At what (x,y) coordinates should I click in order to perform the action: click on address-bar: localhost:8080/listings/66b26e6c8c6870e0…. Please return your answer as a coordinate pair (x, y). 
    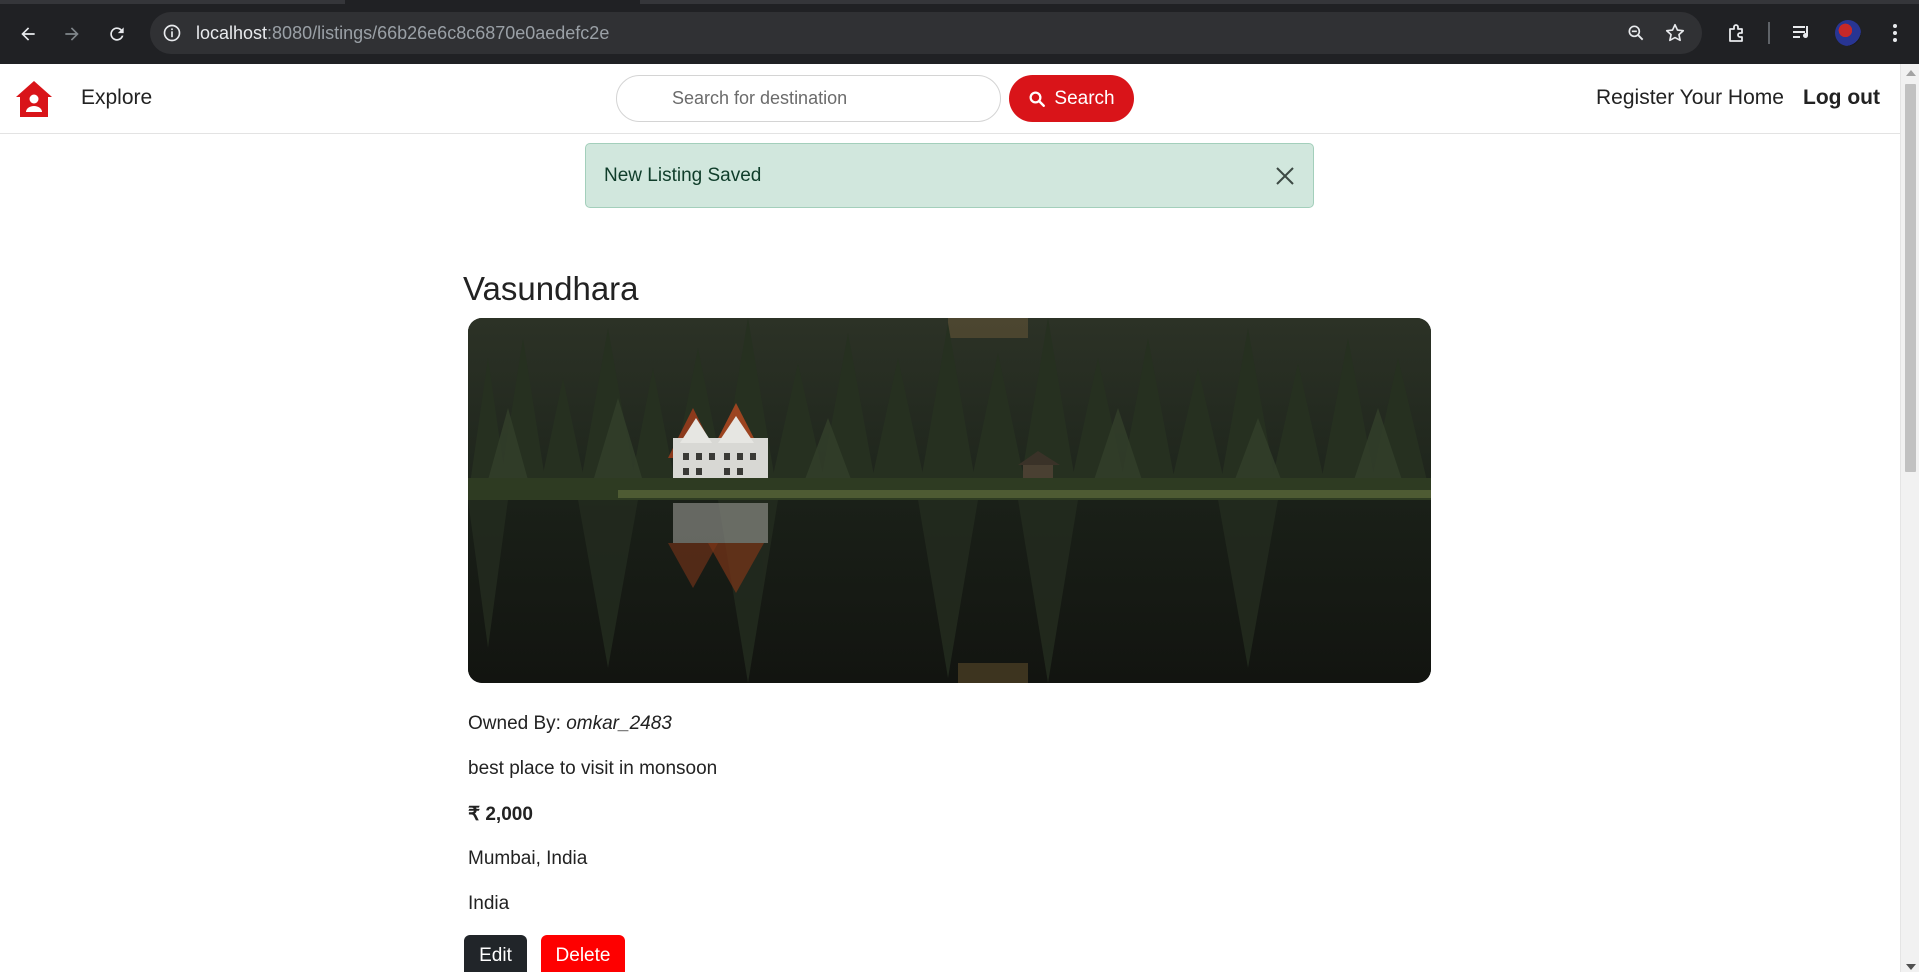
    Looking at the image, I should click on (926, 33).